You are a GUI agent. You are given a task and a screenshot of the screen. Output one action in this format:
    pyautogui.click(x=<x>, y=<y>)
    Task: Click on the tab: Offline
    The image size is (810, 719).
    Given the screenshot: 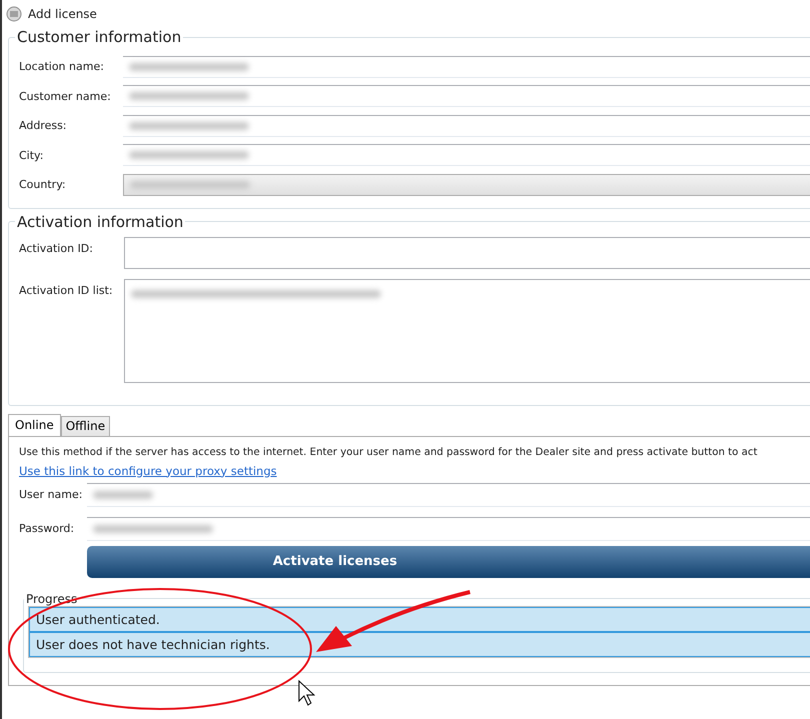 What is the action you would take?
    pyautogui.click(x=85, y=426)
    